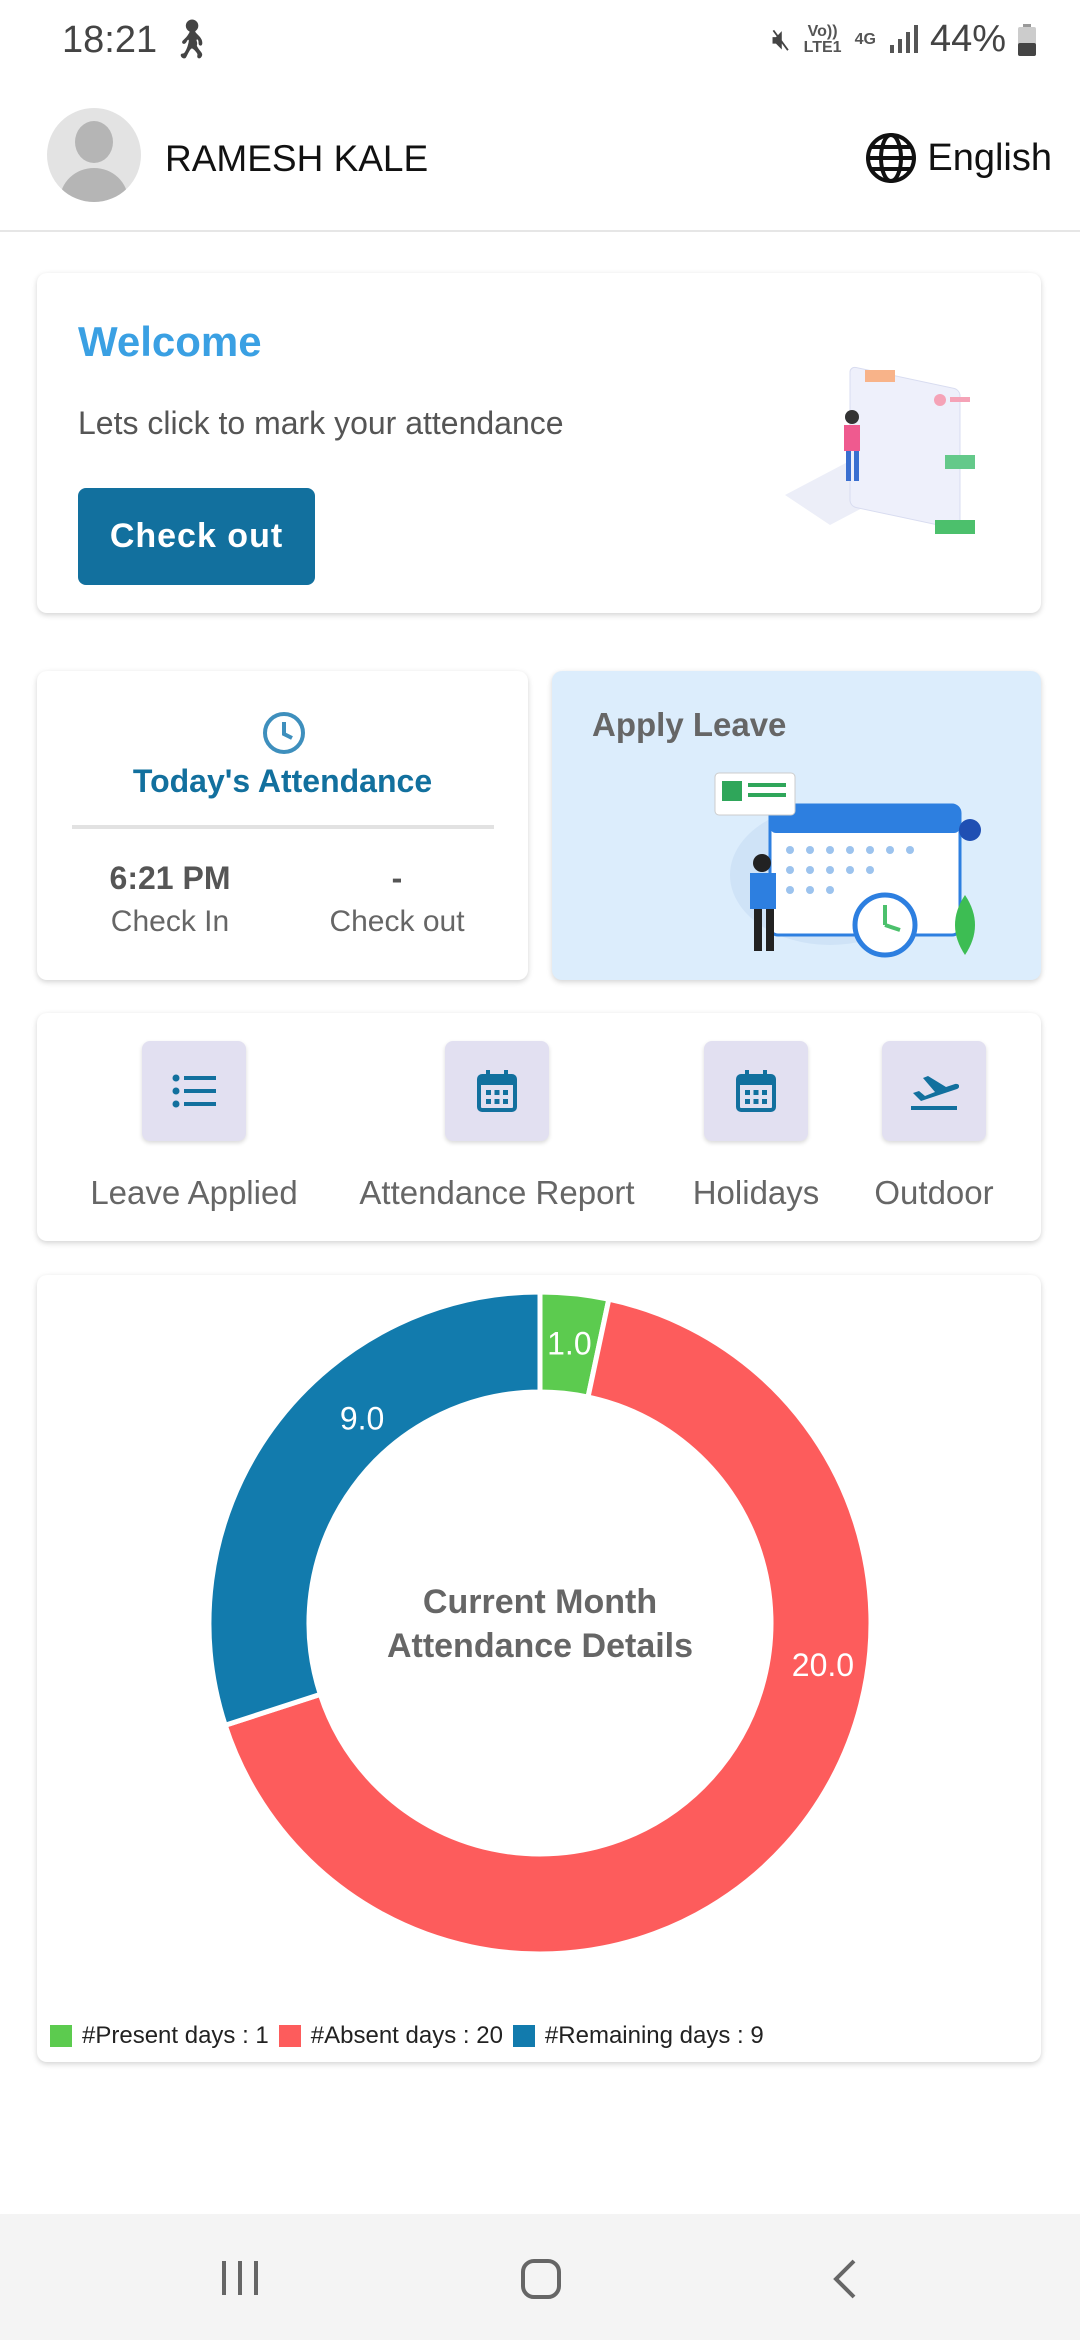  Describe the element at coordinates (865, 39) in the screenshot. I see `network-type: 4G` at that location.